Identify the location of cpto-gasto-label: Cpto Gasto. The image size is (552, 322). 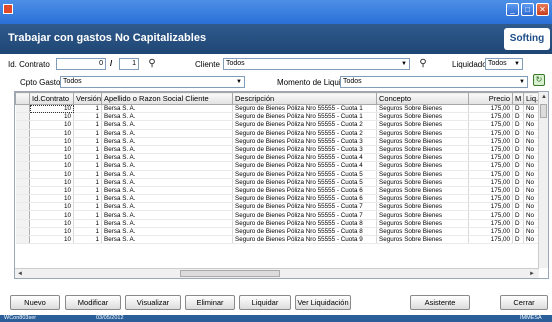
(40, 82).